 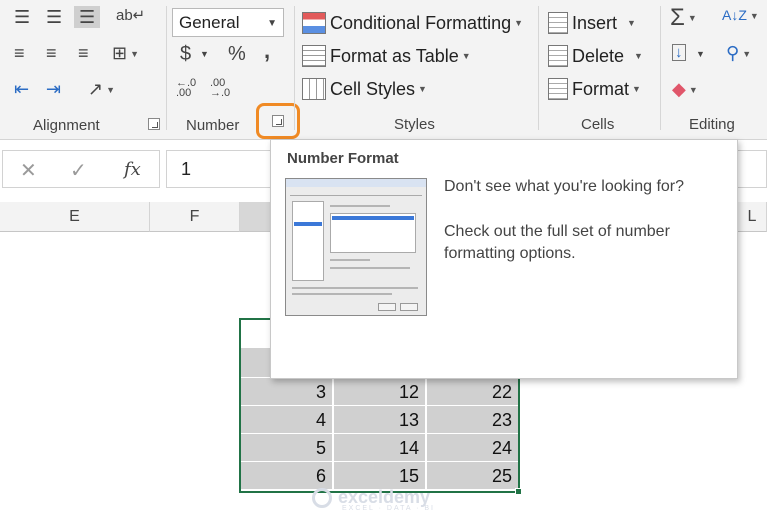 I want to click on fill-handle, so click(x=518, y=491).